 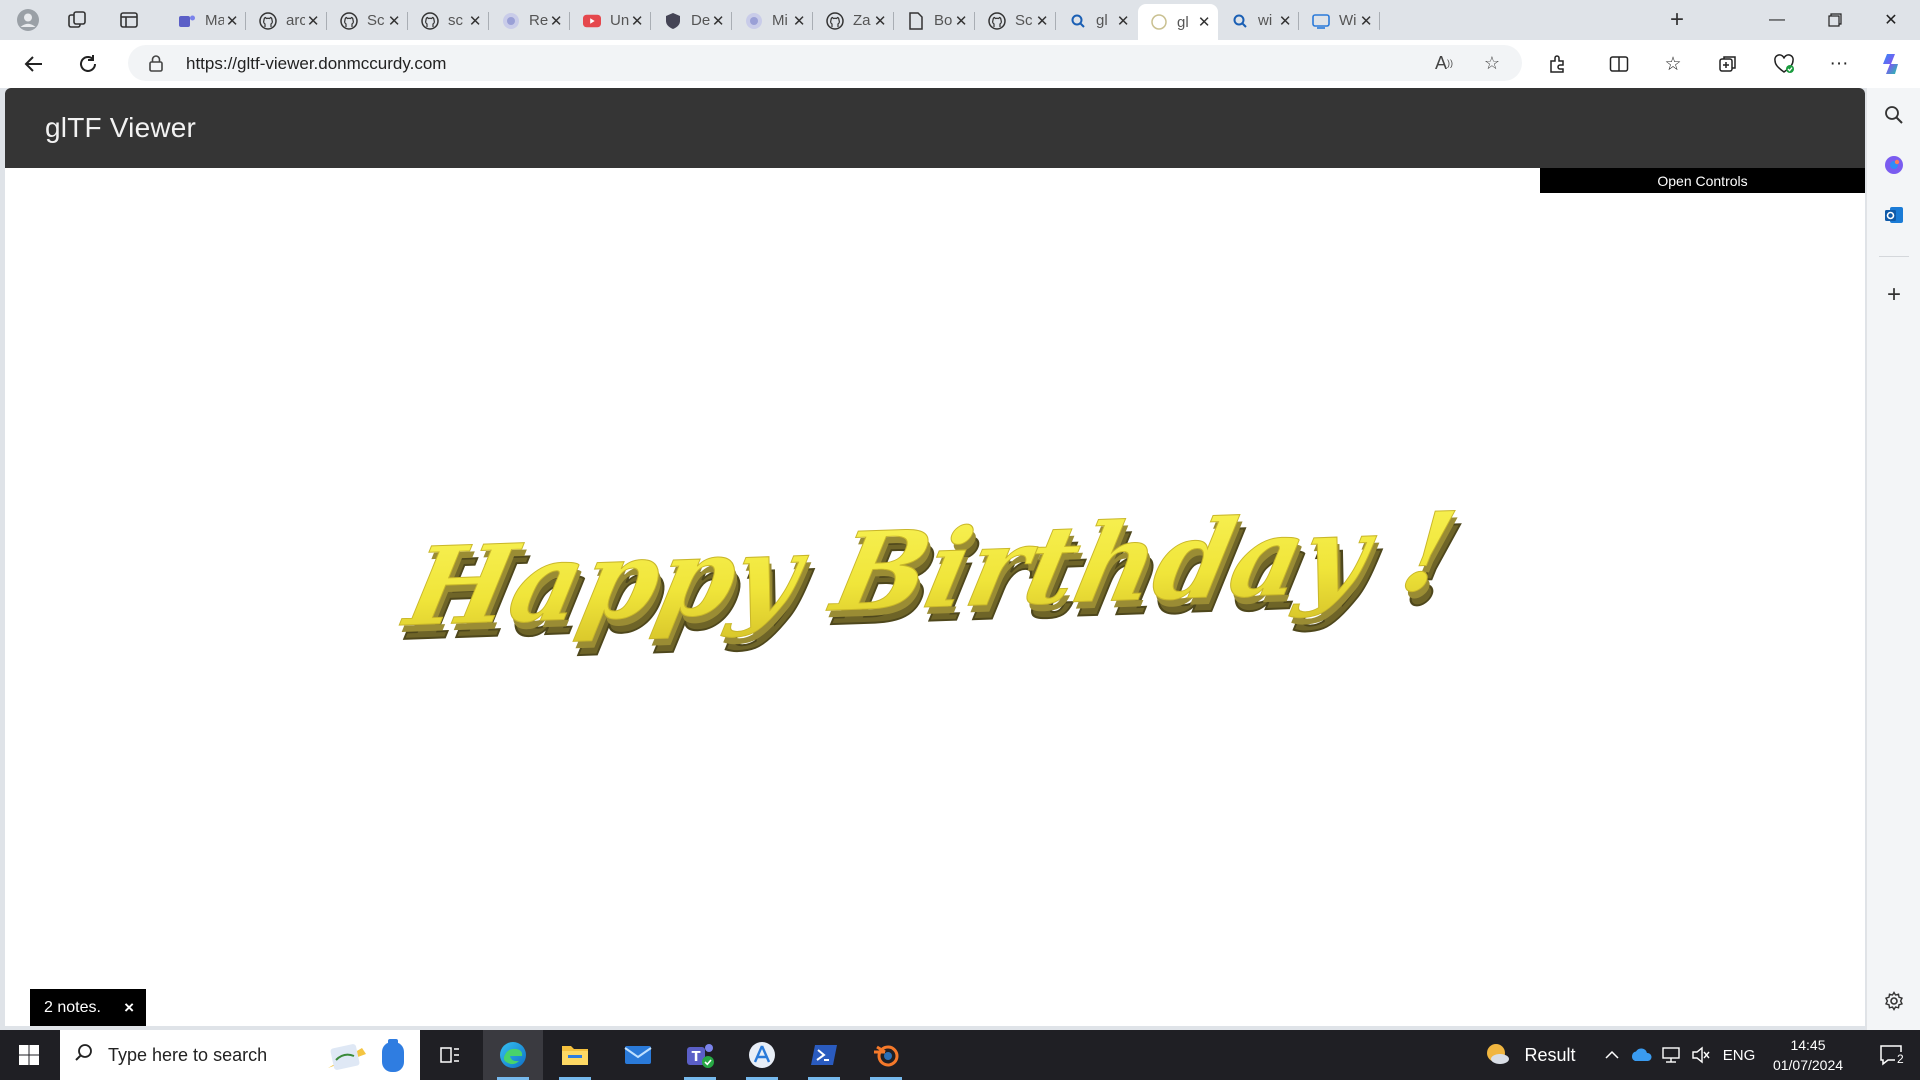 What do you see at coordinates (762, 1055) in the screenshot?
I see `taskbar-app-store-icon` at bounding box center [762, 1055].